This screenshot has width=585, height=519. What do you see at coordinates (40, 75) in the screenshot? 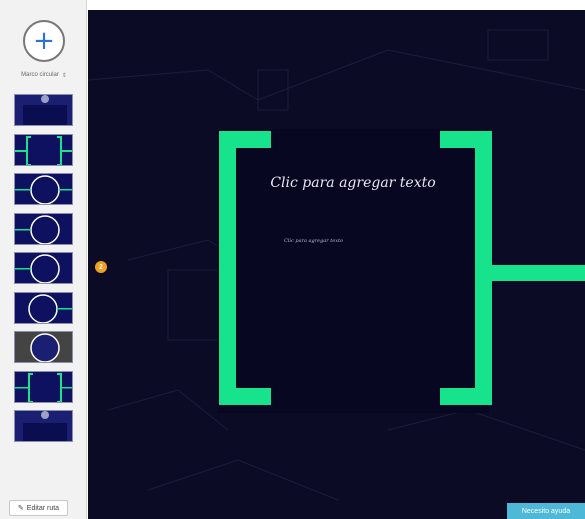
I see `layout-select-value: Marco circular` at bounding box center [40, 75].